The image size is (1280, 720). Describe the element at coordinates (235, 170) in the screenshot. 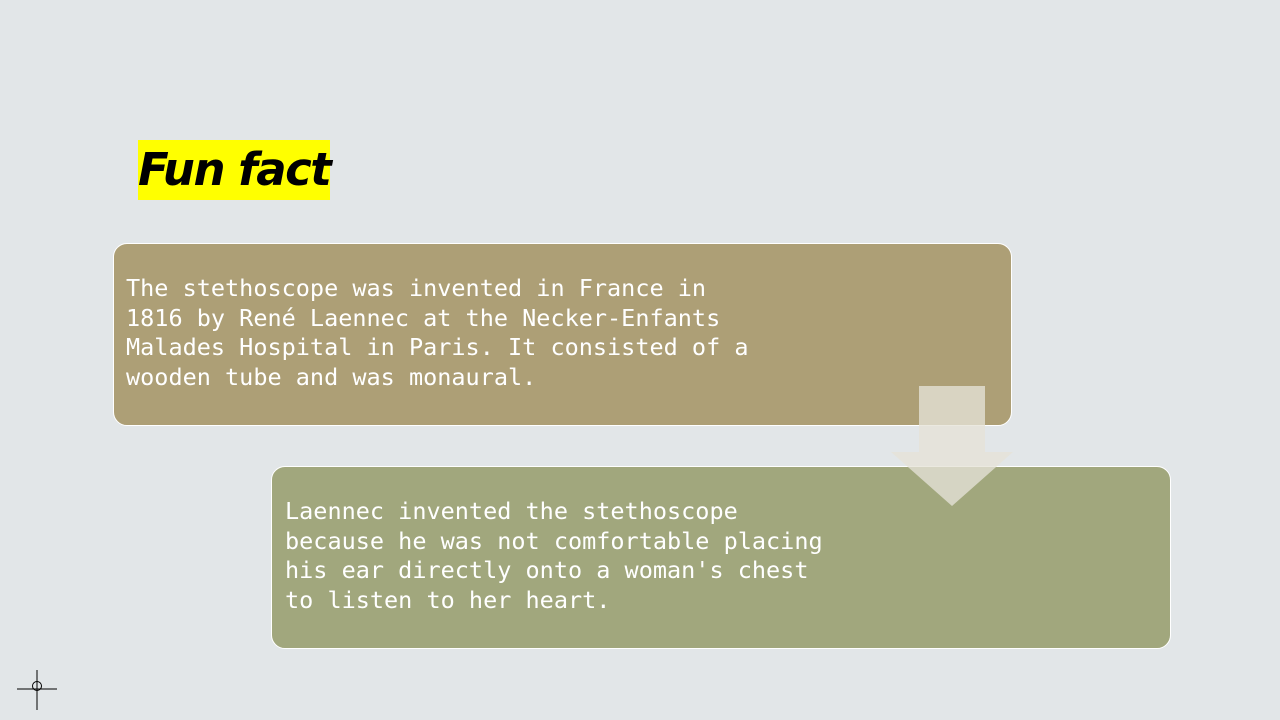

I see `slide-title: Fun fact` at that location.